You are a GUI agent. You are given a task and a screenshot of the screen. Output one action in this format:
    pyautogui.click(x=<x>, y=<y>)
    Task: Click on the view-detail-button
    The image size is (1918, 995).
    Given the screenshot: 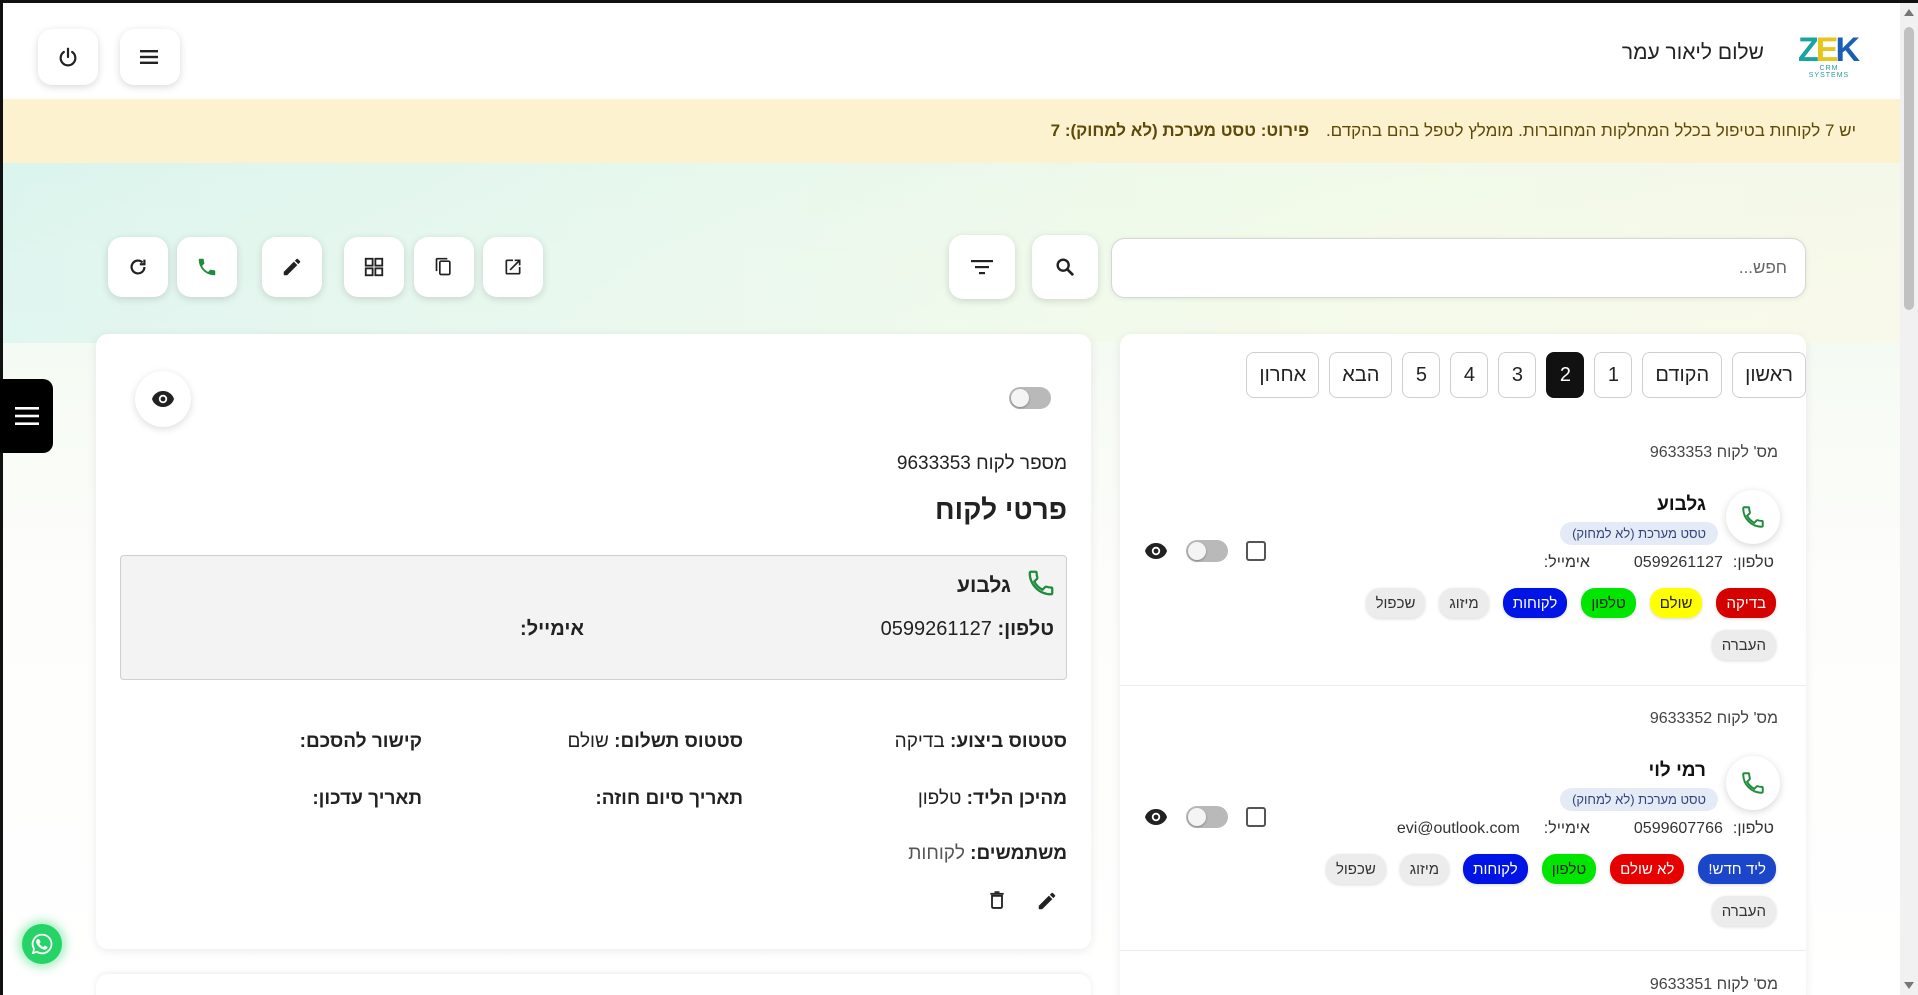 What is the action you would take?
    pyautogui.click(x=163, y=399)
    